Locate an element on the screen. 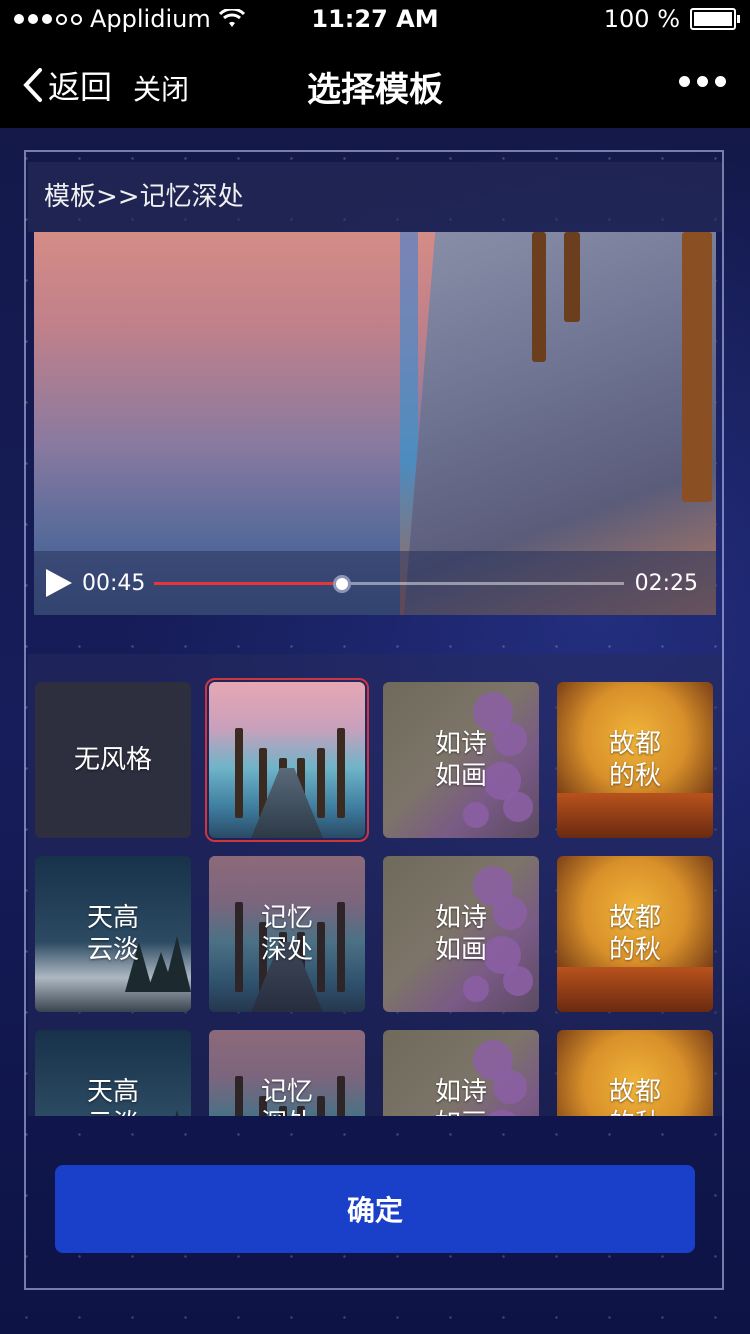 The height and width of the screenshot is (1334, 750). current-time: 00:45 is located at coordinates (114, 583).